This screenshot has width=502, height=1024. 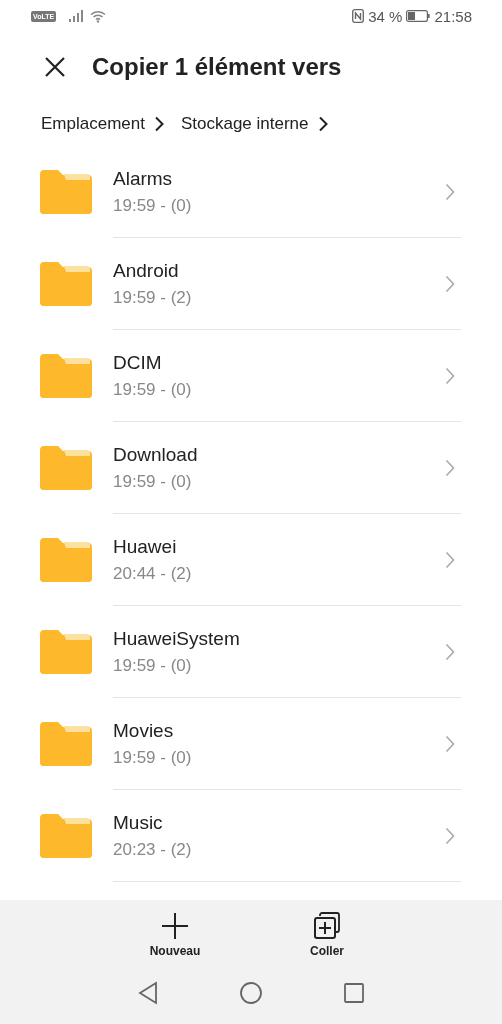 What do you see at coordinates (354, 993) in the screenshot?
I see `recents-icon` at bounding box center [354, 993].